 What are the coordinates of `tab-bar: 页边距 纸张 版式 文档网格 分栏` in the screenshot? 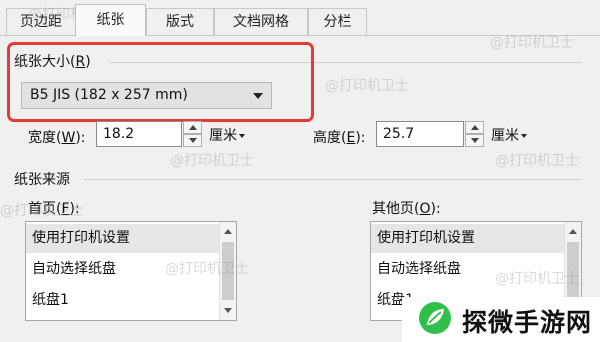 It's located at (300, 18).